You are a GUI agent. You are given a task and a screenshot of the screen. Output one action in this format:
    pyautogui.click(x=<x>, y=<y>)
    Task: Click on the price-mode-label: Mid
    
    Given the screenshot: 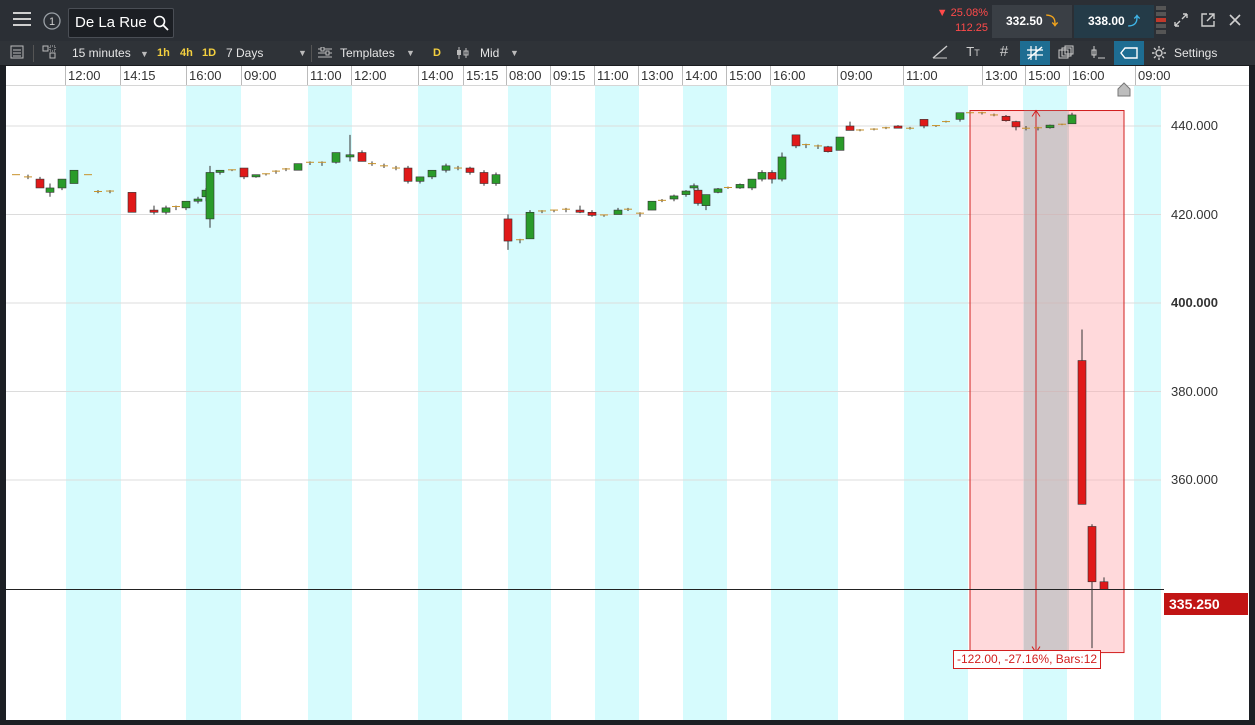 What is the action you would take?
    pyautogui.click(x=490, y=53)
    